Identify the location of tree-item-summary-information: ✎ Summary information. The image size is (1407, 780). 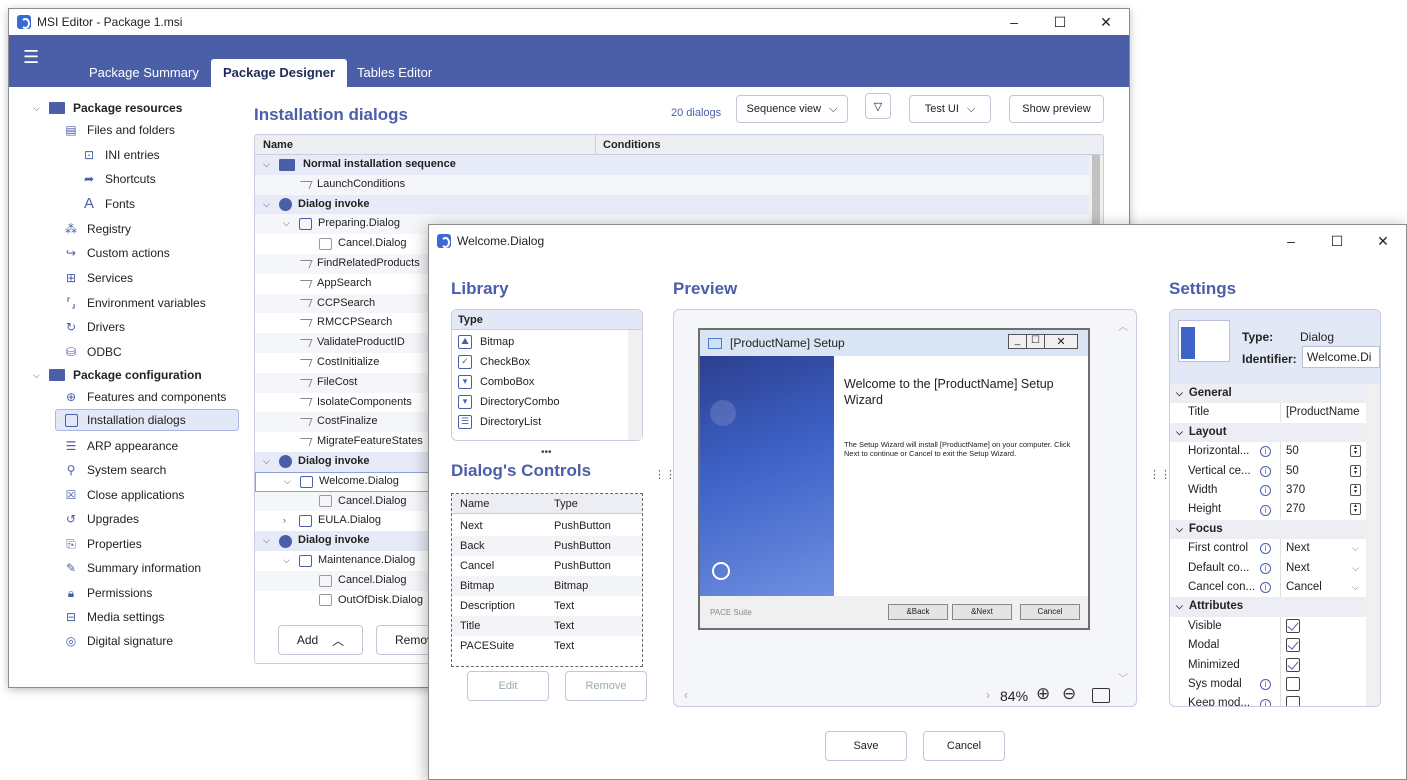
(132, 568).